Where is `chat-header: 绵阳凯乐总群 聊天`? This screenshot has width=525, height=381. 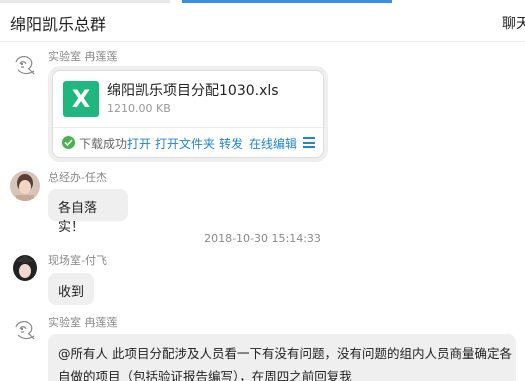
chat-header: 绵阳凯乐总群 聊天 is located at coordinates (262, 22).